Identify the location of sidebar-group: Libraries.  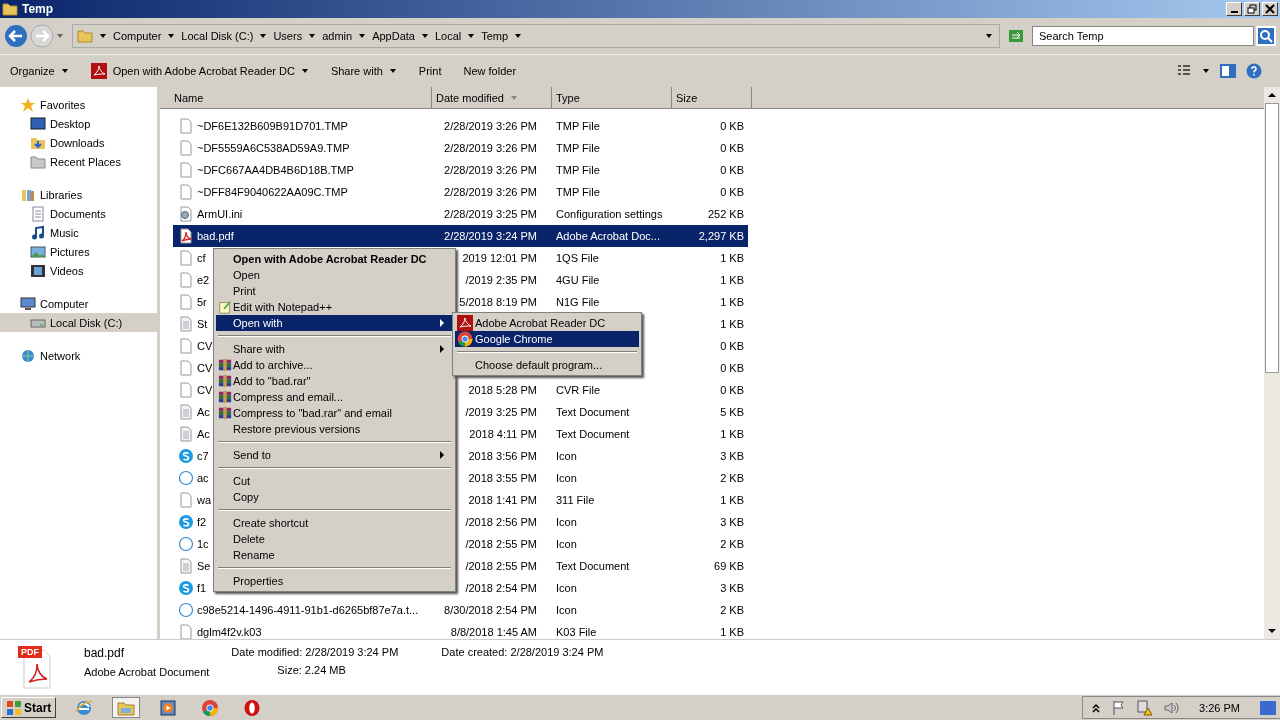
(78, 194).